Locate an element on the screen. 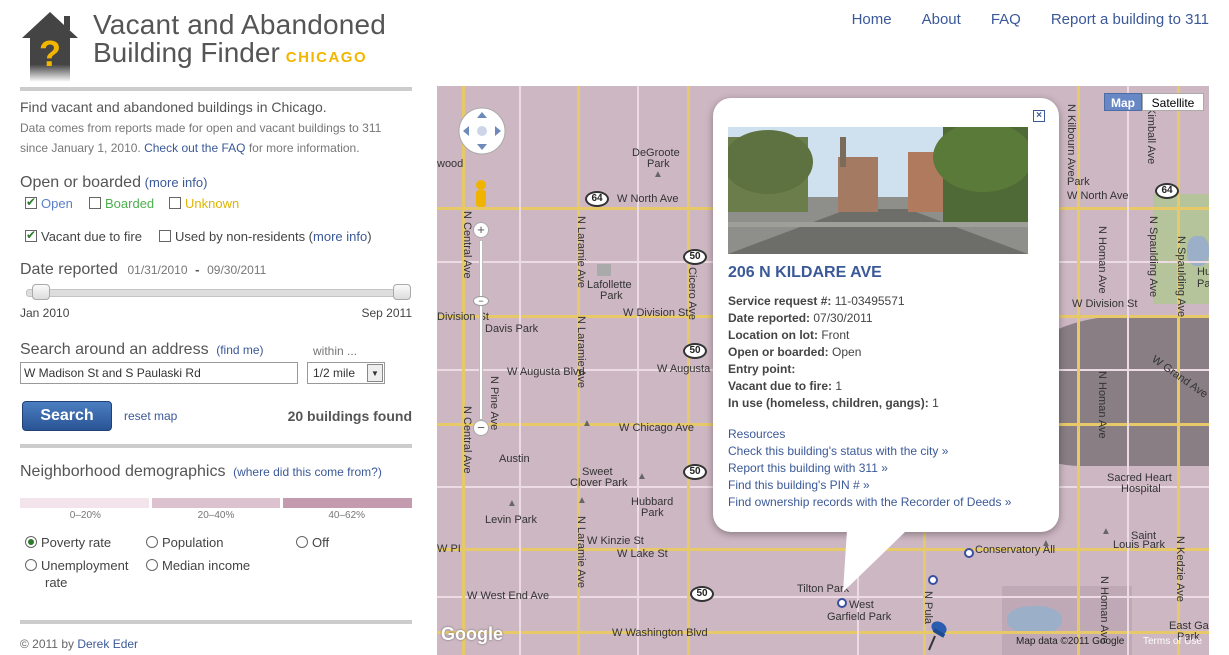 This screenshot has width=1229, height=655. population-label: Population is located at coordinates (193, 542).